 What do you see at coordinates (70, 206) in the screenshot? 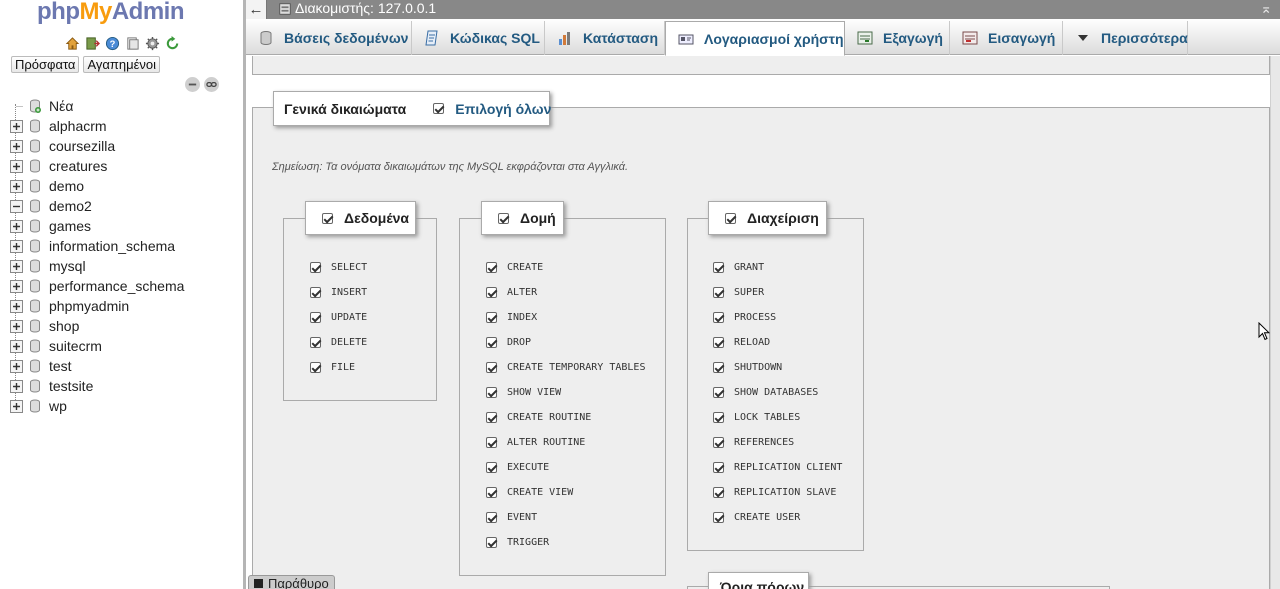
I see `tree-item-label: demo2` at bounding box center [70, 206].